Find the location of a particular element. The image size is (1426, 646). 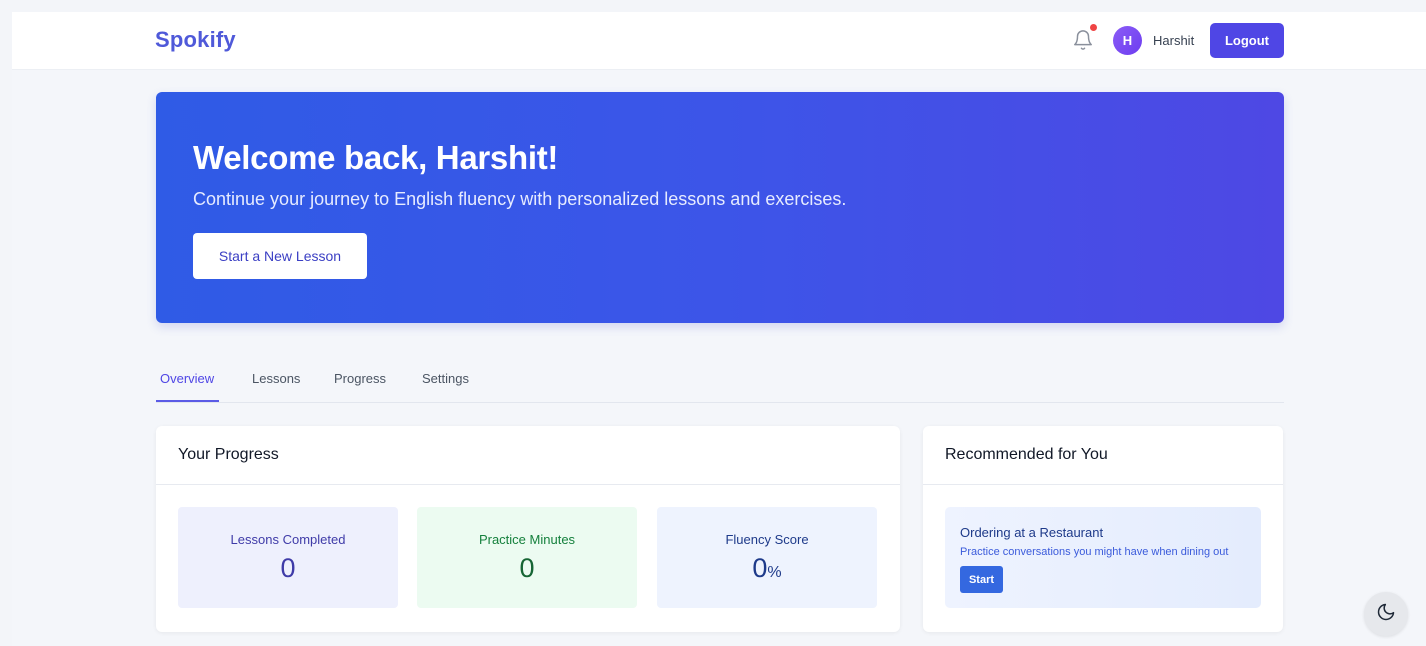

stat-label: Practice Minutes is located at coordinates (527, 539).